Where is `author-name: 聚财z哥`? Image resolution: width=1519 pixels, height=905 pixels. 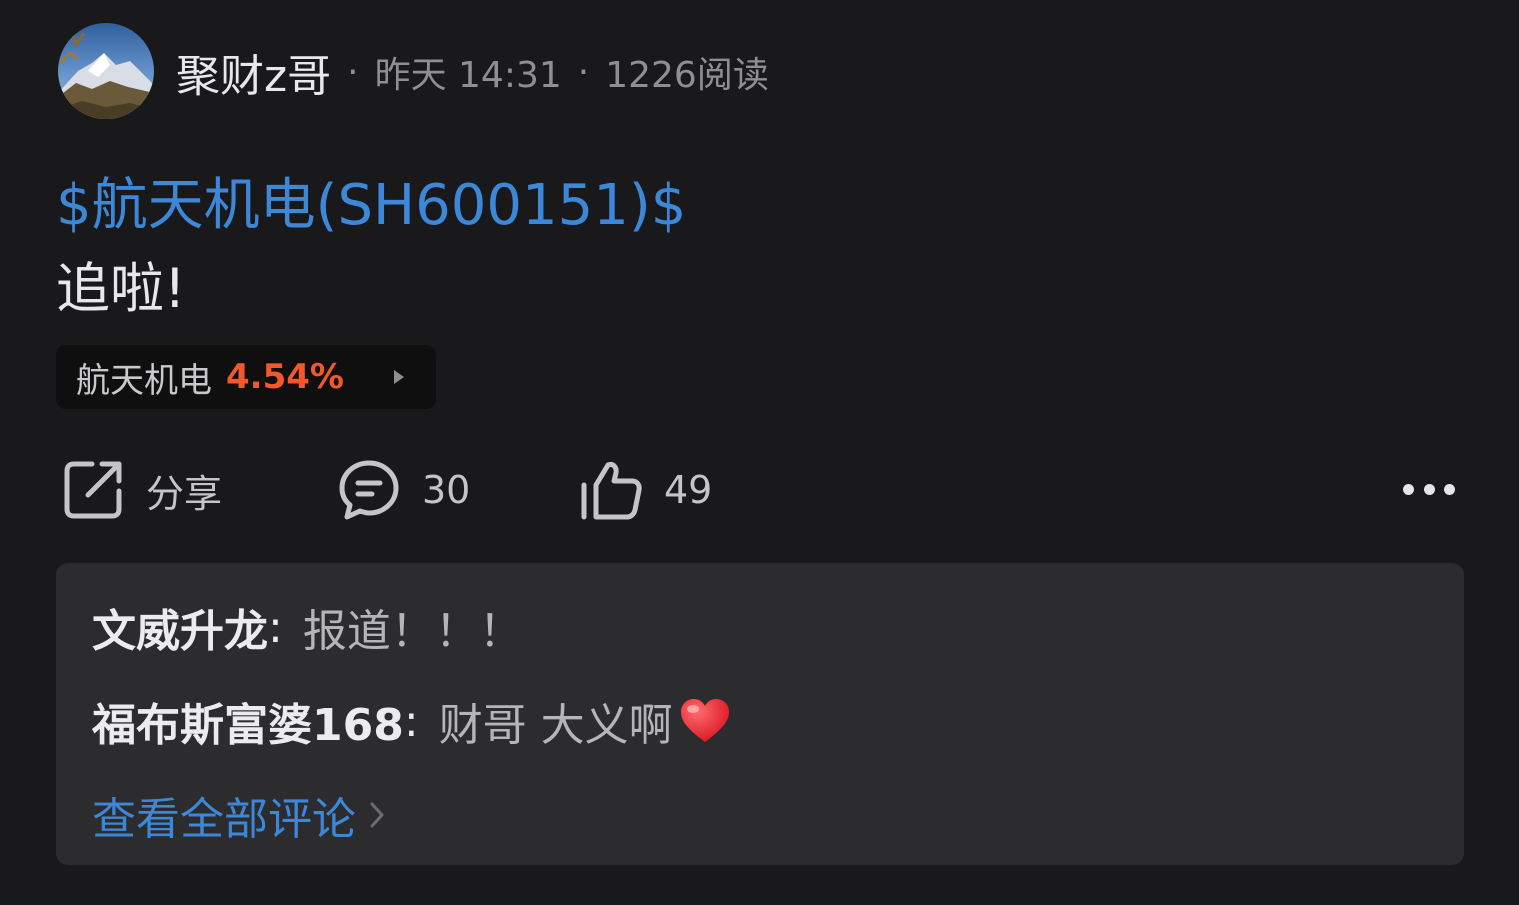 author-name: 聚财z哥 is located at coordinates (253, 72).